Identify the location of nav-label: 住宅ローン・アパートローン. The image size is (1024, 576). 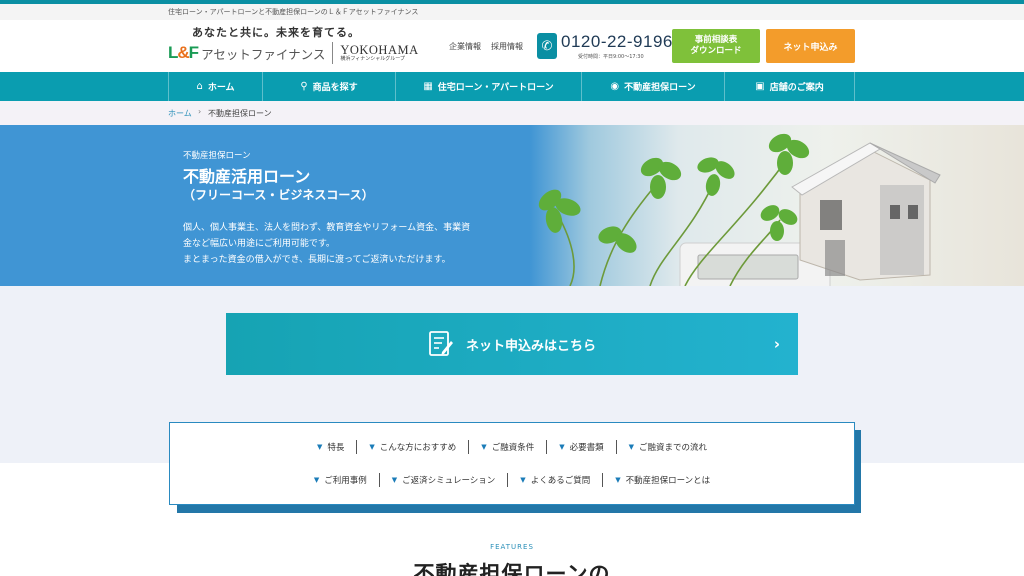
(495, 88).